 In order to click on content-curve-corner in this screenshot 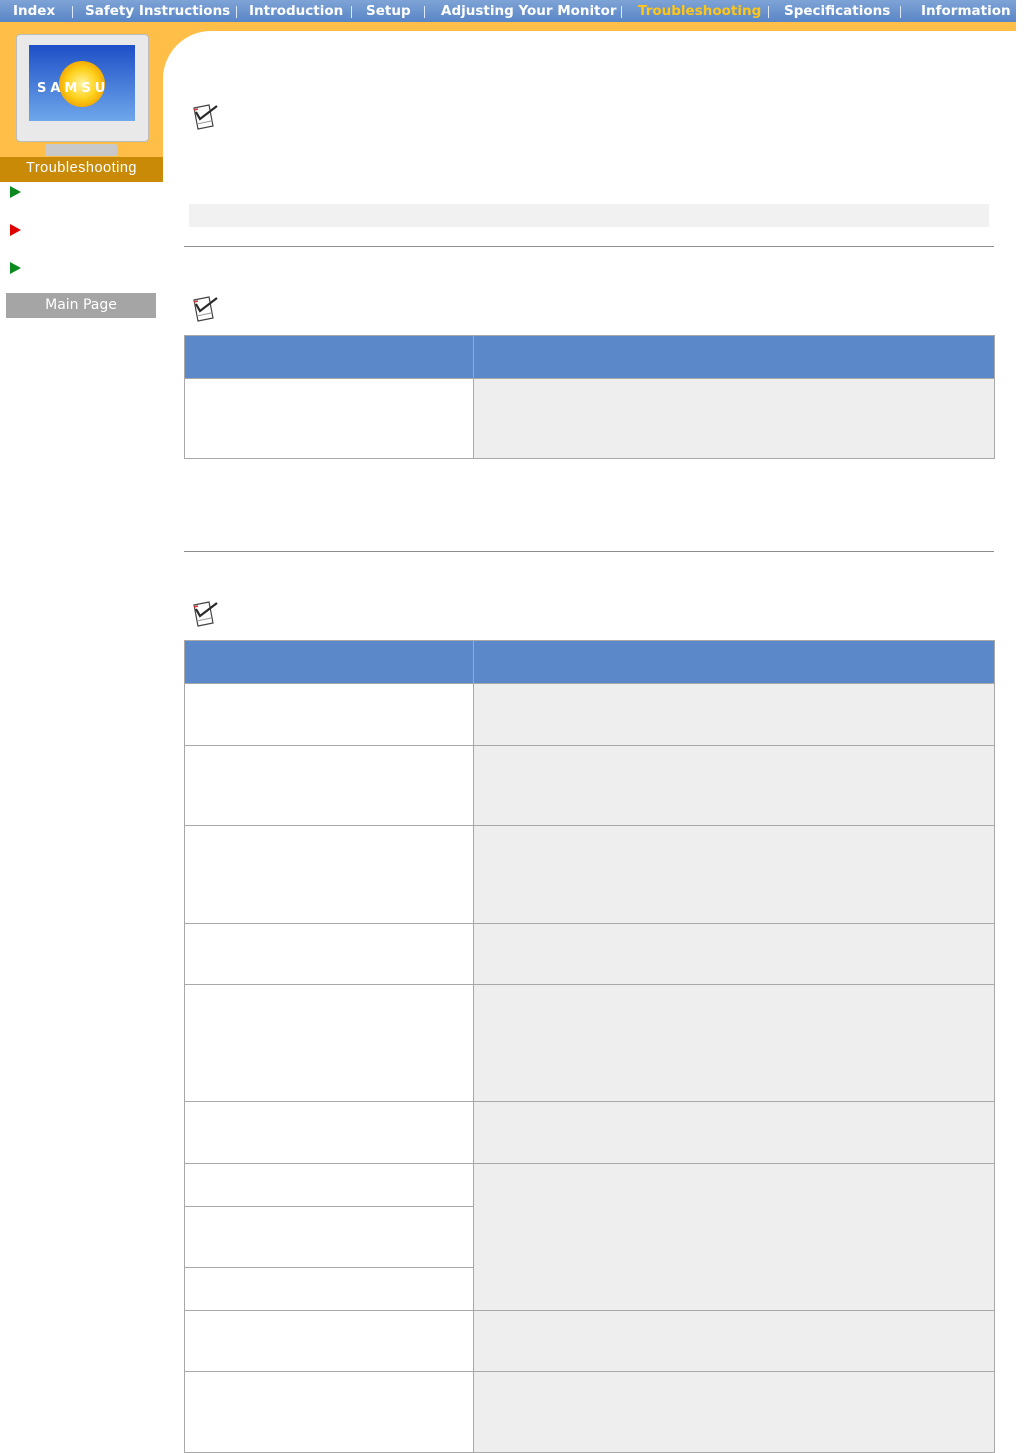, I will do `click(223, 91)`.